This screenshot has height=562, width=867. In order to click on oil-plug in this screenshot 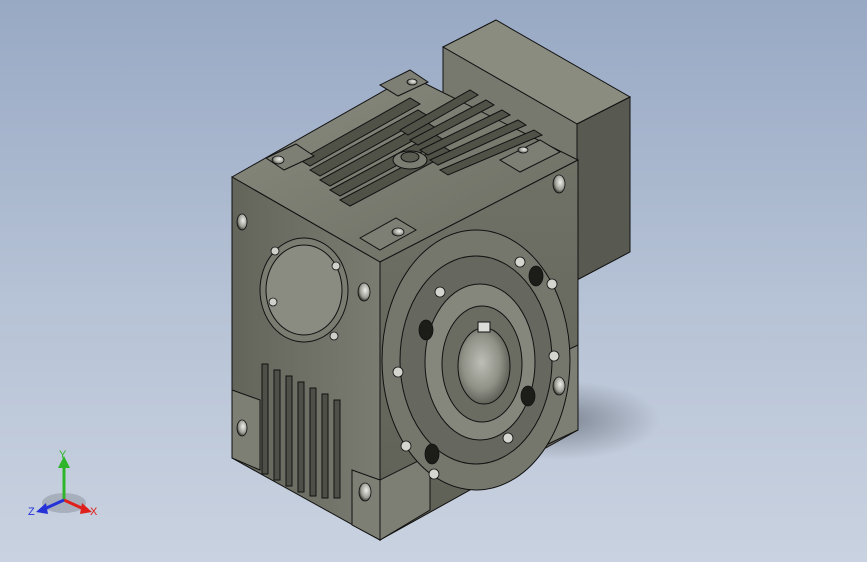, I will do `click(410, 160)`.